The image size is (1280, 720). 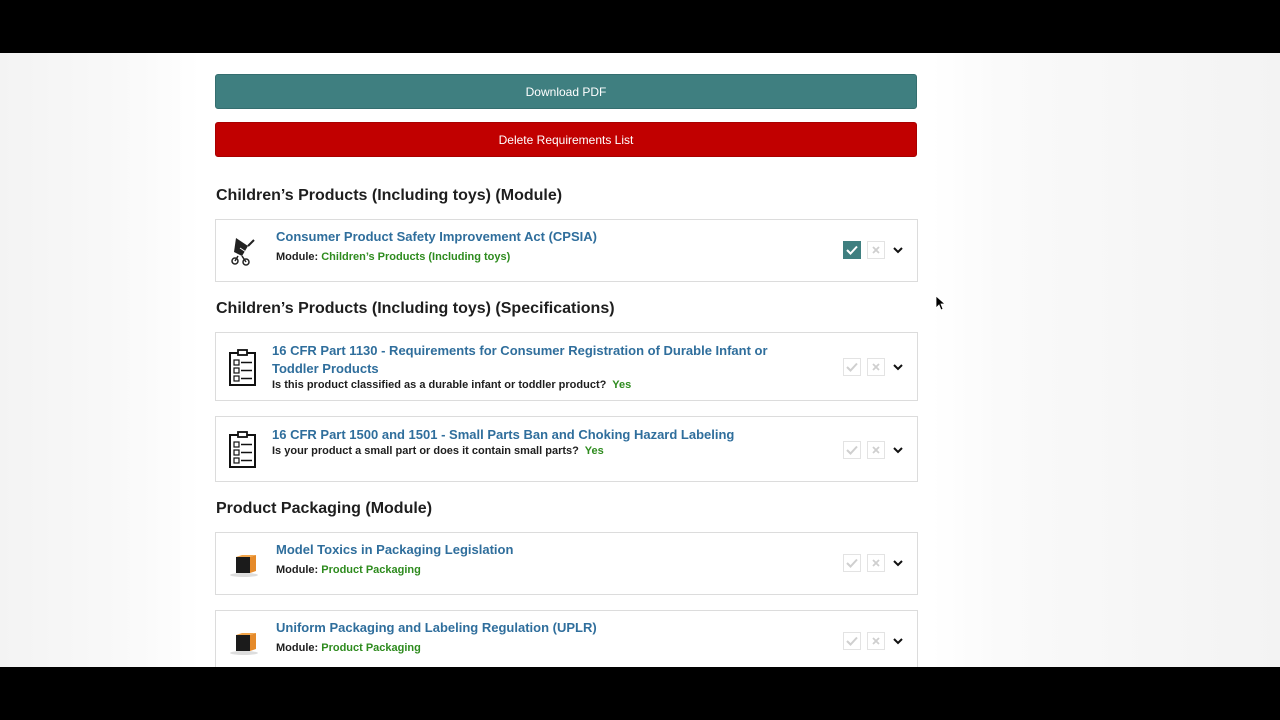 What do you see at coordinates (566, 139) in the screenshot?
I see `delete-requirements-list-button: Delete Requirements List` at bounding box center [566, 139].